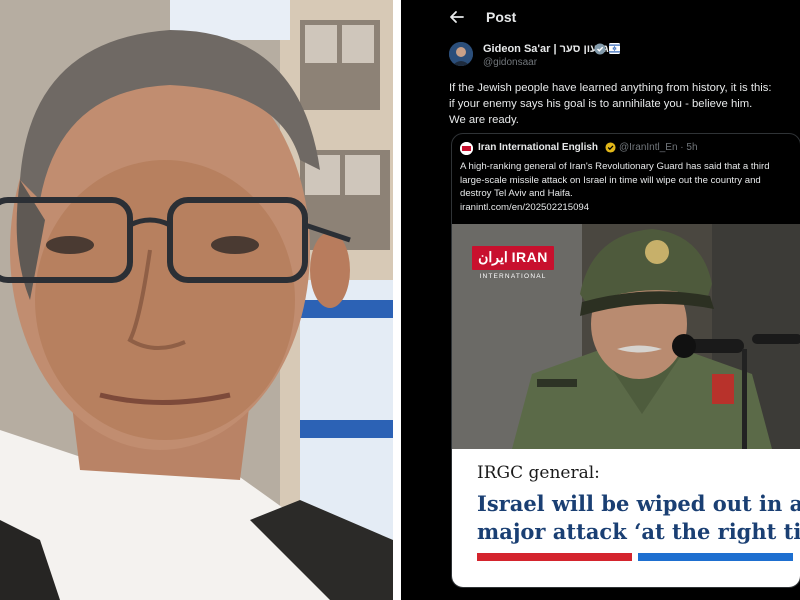 The width and height of the screenshot is (800, 600). I want to click on accent-bar-red, so click(554, 557).